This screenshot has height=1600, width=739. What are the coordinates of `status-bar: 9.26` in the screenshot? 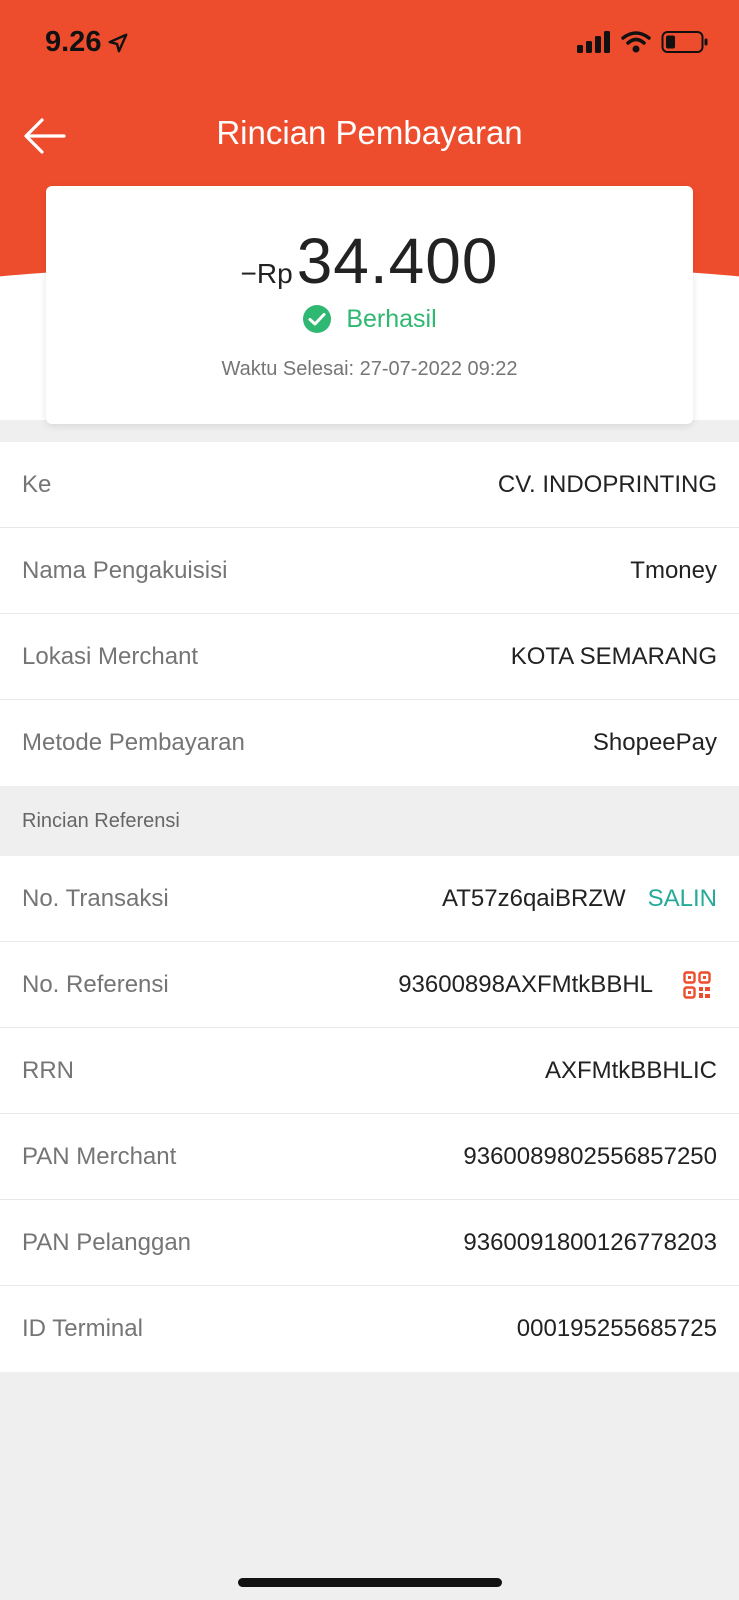 It's located at (369, 44).